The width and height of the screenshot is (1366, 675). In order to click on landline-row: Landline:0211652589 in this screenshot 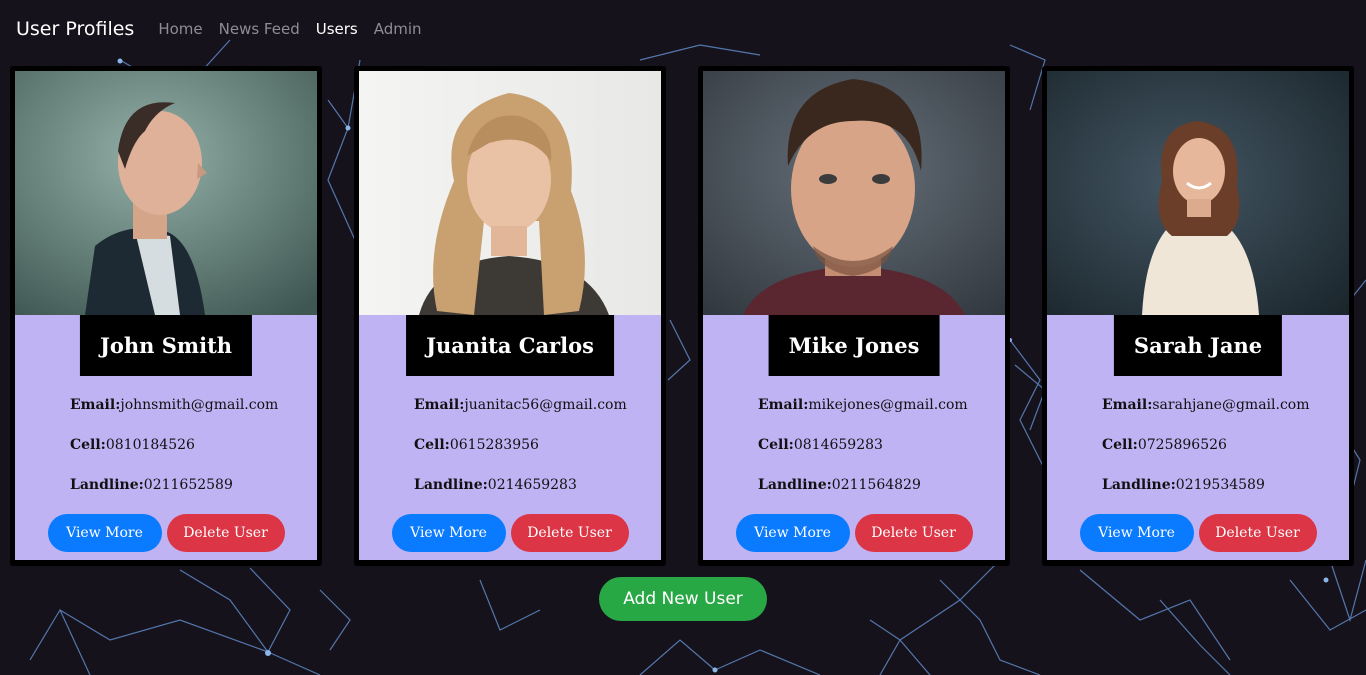, I will do `click(174, 497)`.